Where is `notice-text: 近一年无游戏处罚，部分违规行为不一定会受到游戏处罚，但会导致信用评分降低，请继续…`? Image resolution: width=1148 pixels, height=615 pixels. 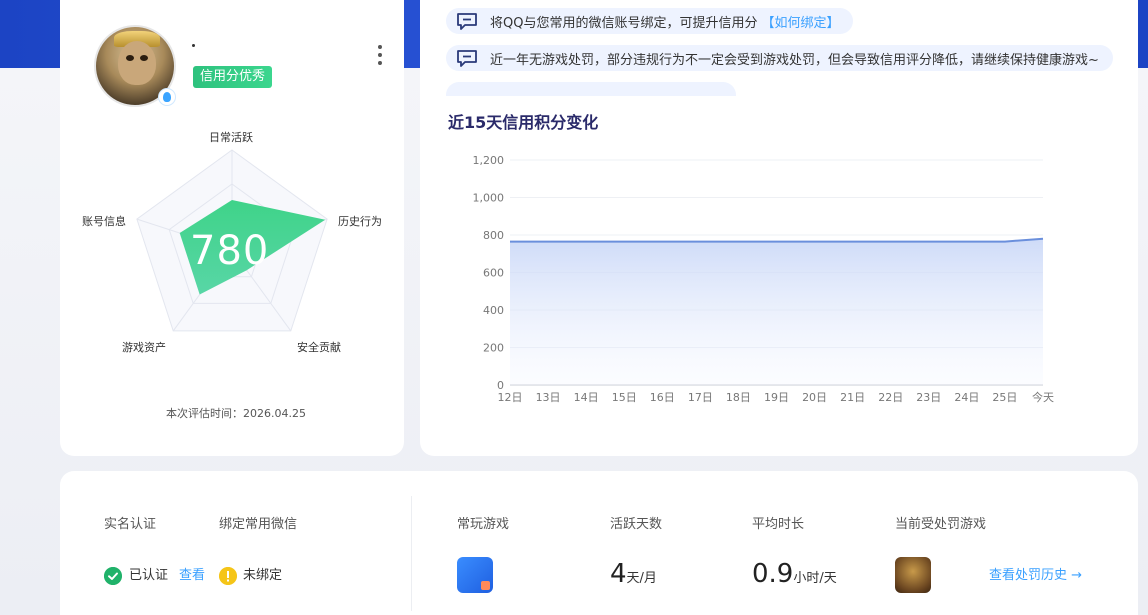
notice-text: 近一年无游戏处罚，部分违规行为不一定会受到游戏处罚，但会导致信用评分降低，请继续… is located at coordinates (794, 60).